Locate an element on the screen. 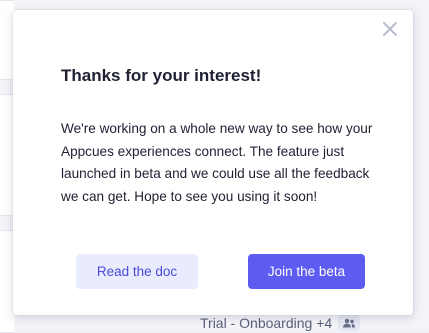 The height and width of the screenshot is (333, 429). segment-tag-label: Trial - Onboarding +4 is located at coordinates (266, 323).